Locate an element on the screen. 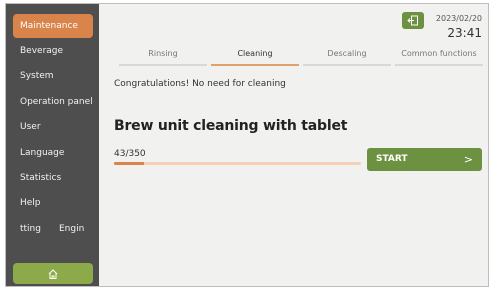 Image resolution: width=491 pixels, height=289 pixels. tab-descaling: Descaling is located at coordinates (347, 57).